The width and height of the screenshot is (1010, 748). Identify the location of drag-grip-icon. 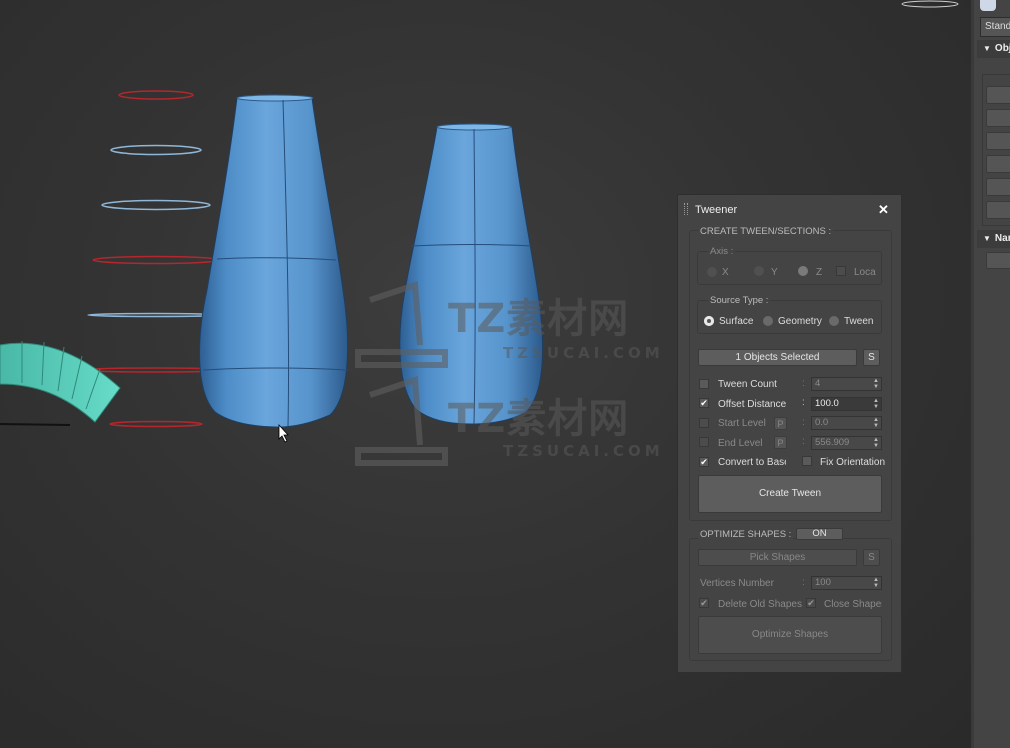
(686, 209).